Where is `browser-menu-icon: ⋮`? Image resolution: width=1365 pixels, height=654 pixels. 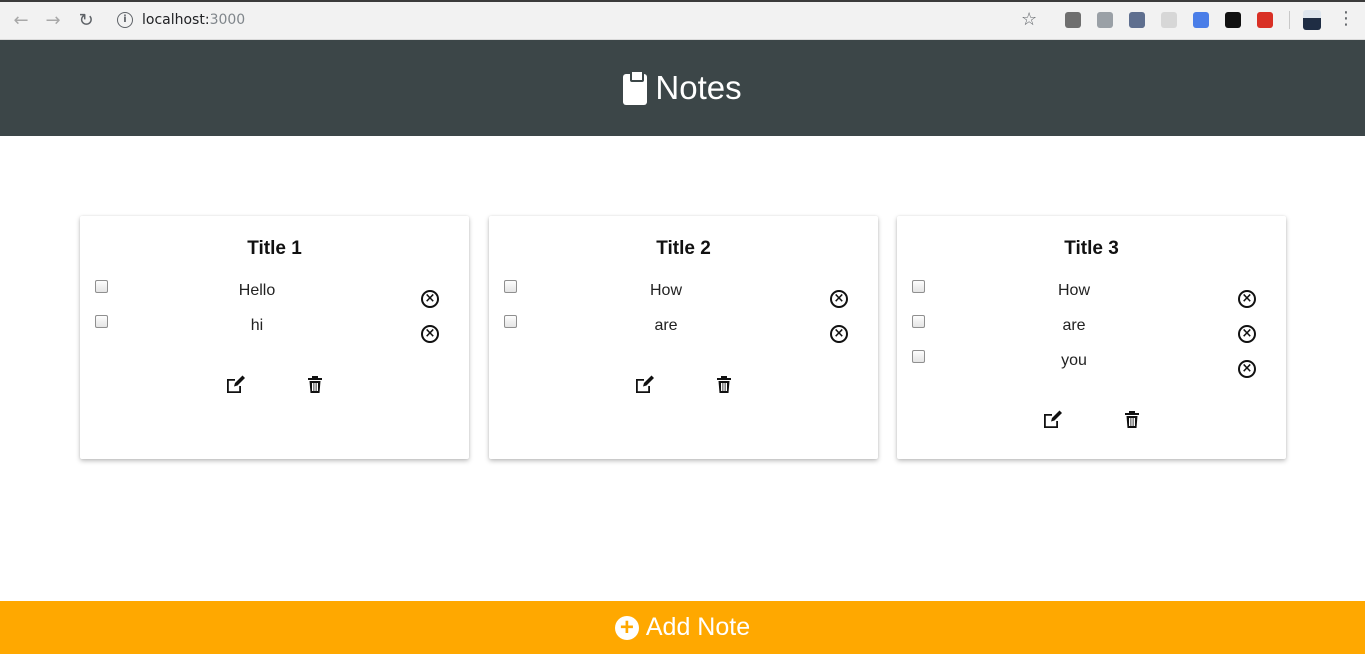
browser-menu-icon: ⋮ is located at coordinates (1346, 18).